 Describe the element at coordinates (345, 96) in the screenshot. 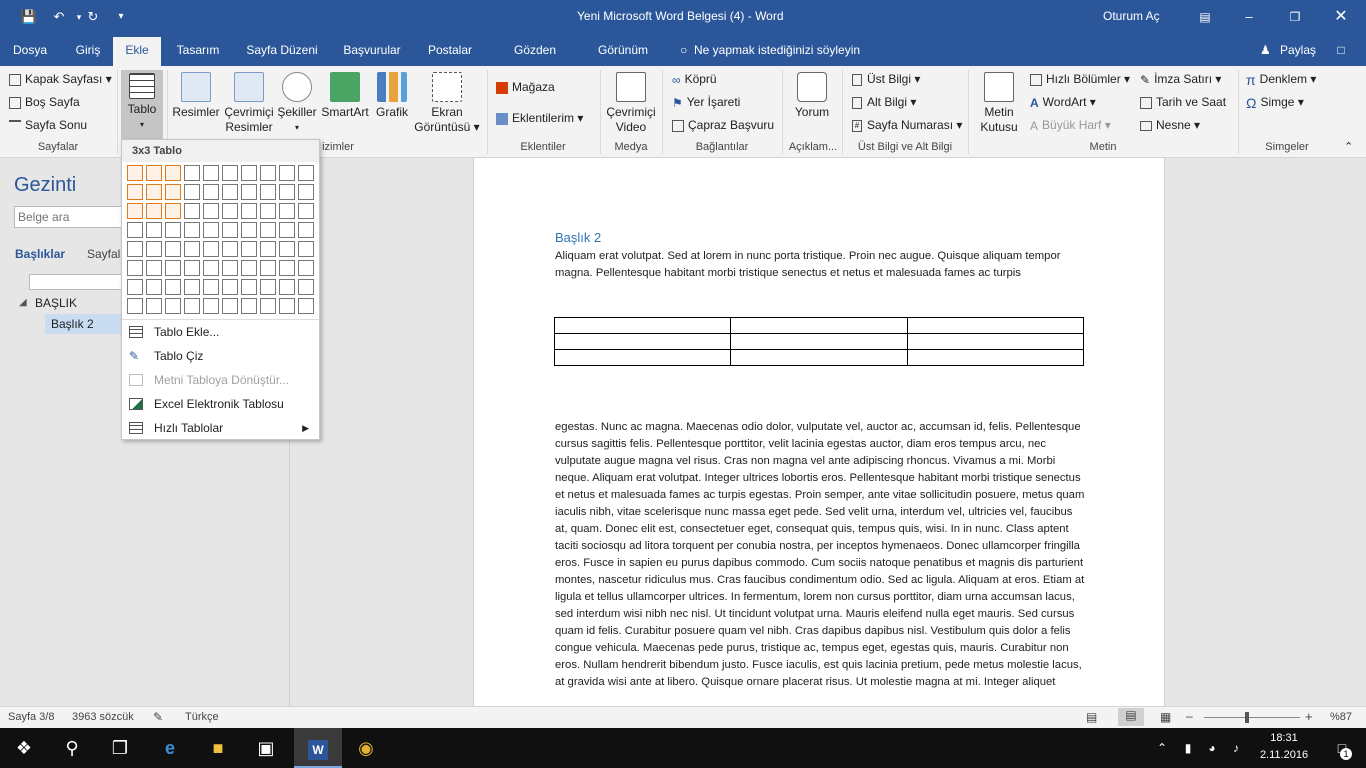

I see `smartart-button: SmartArt` at that location.